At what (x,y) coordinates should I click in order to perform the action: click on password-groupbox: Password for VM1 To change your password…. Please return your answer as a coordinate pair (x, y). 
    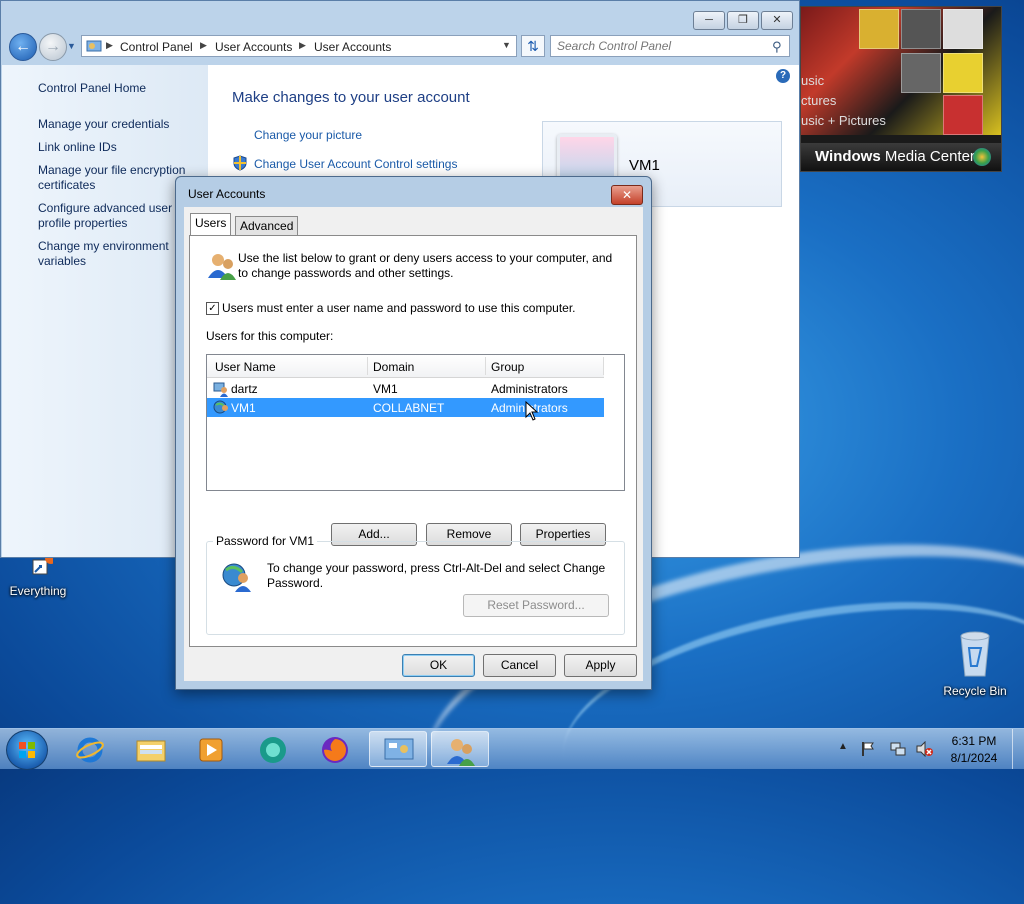
    Looking at the image, I should click on (415, 584).